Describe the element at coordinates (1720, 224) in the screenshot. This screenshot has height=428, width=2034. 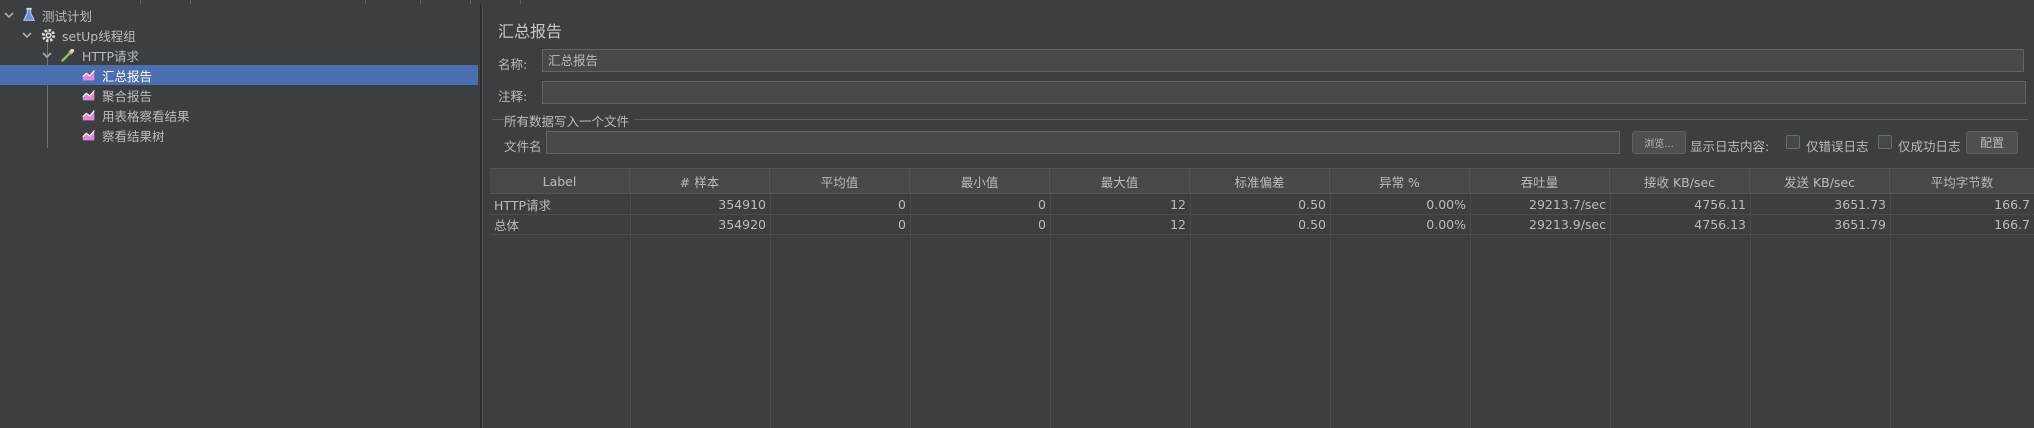
I see `cell-received-kb: 4756.13` at that location.